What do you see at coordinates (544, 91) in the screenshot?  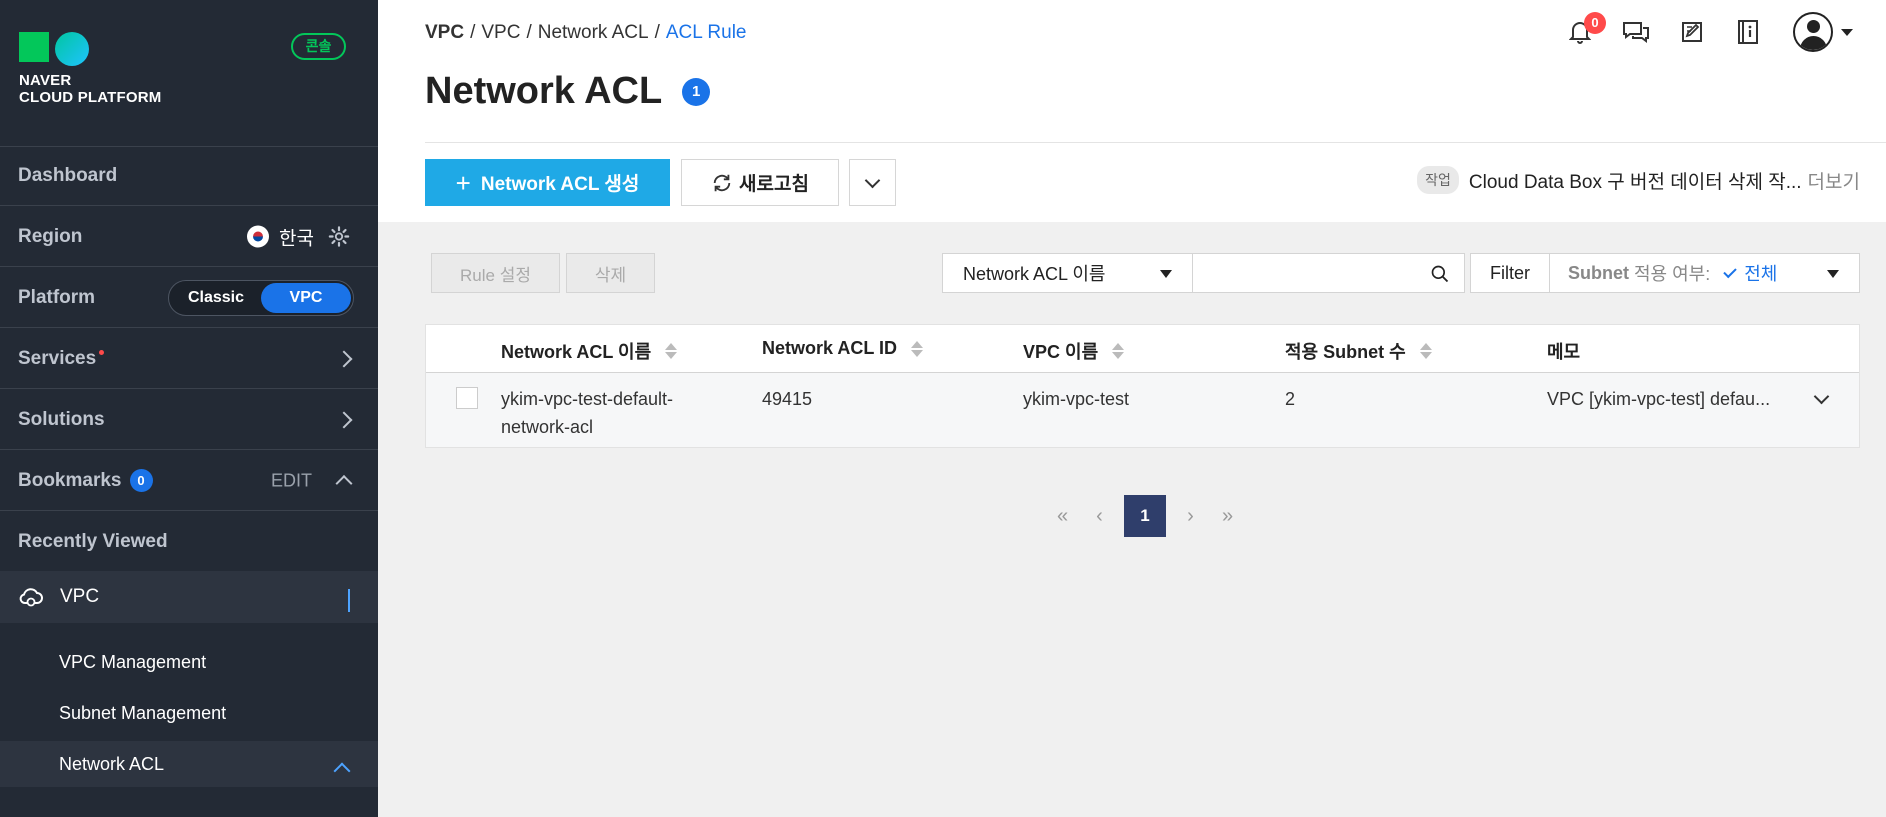 I see `page-title-text: Network ACL` at bounding box center [544, 91].